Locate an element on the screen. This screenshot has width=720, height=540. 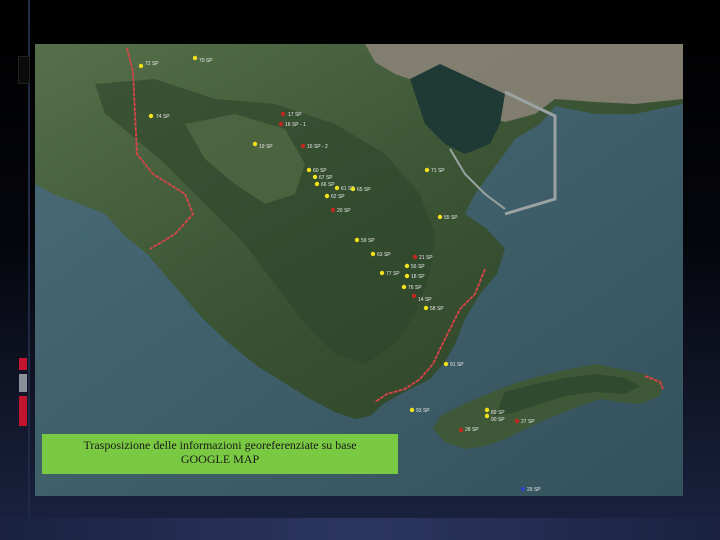
marker-label: 70 SP is located at coordinates (206, 61).